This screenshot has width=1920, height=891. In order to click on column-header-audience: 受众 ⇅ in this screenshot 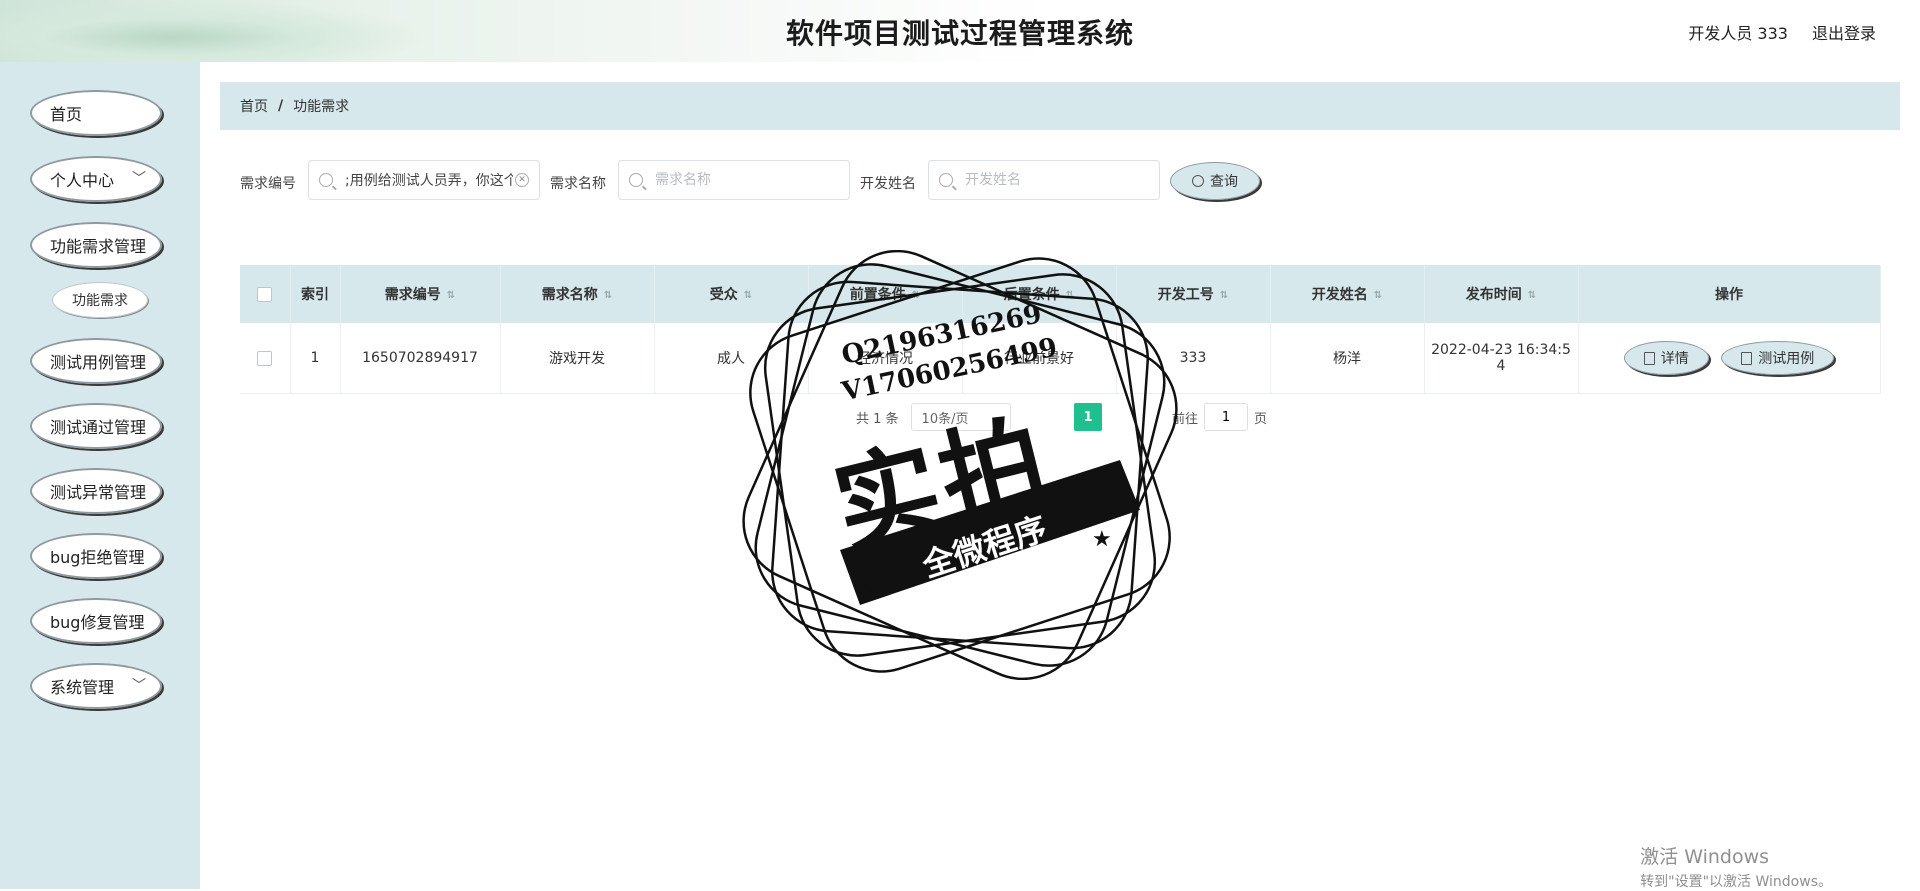, I will do `click(731, 294)`.